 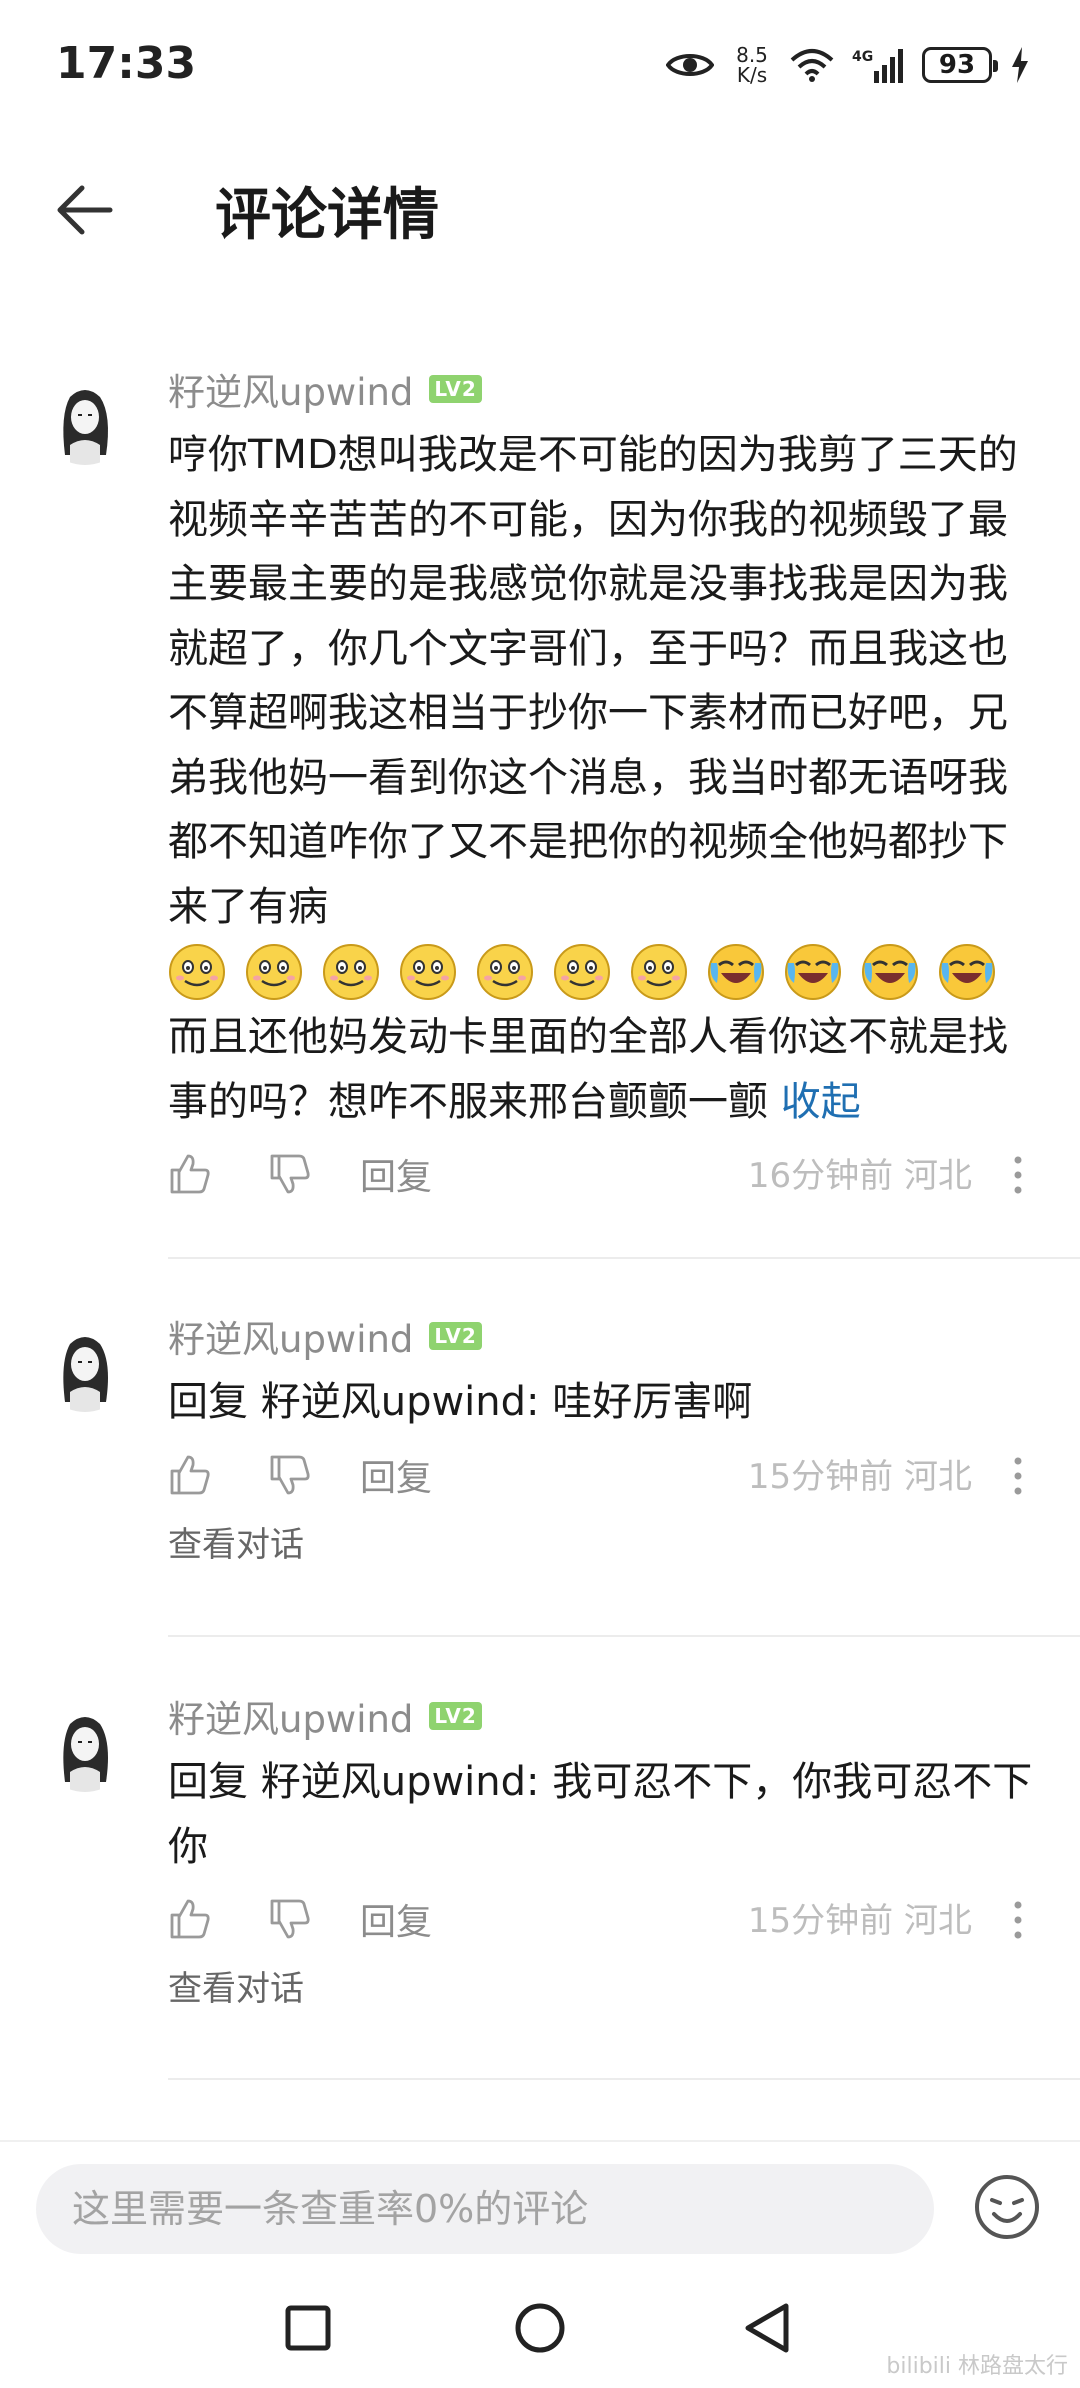 I want to click on comment-text: 回复 籽逆风upwind: 我可忍不下，你我可忍不下你, so click(x=600, y=1814).